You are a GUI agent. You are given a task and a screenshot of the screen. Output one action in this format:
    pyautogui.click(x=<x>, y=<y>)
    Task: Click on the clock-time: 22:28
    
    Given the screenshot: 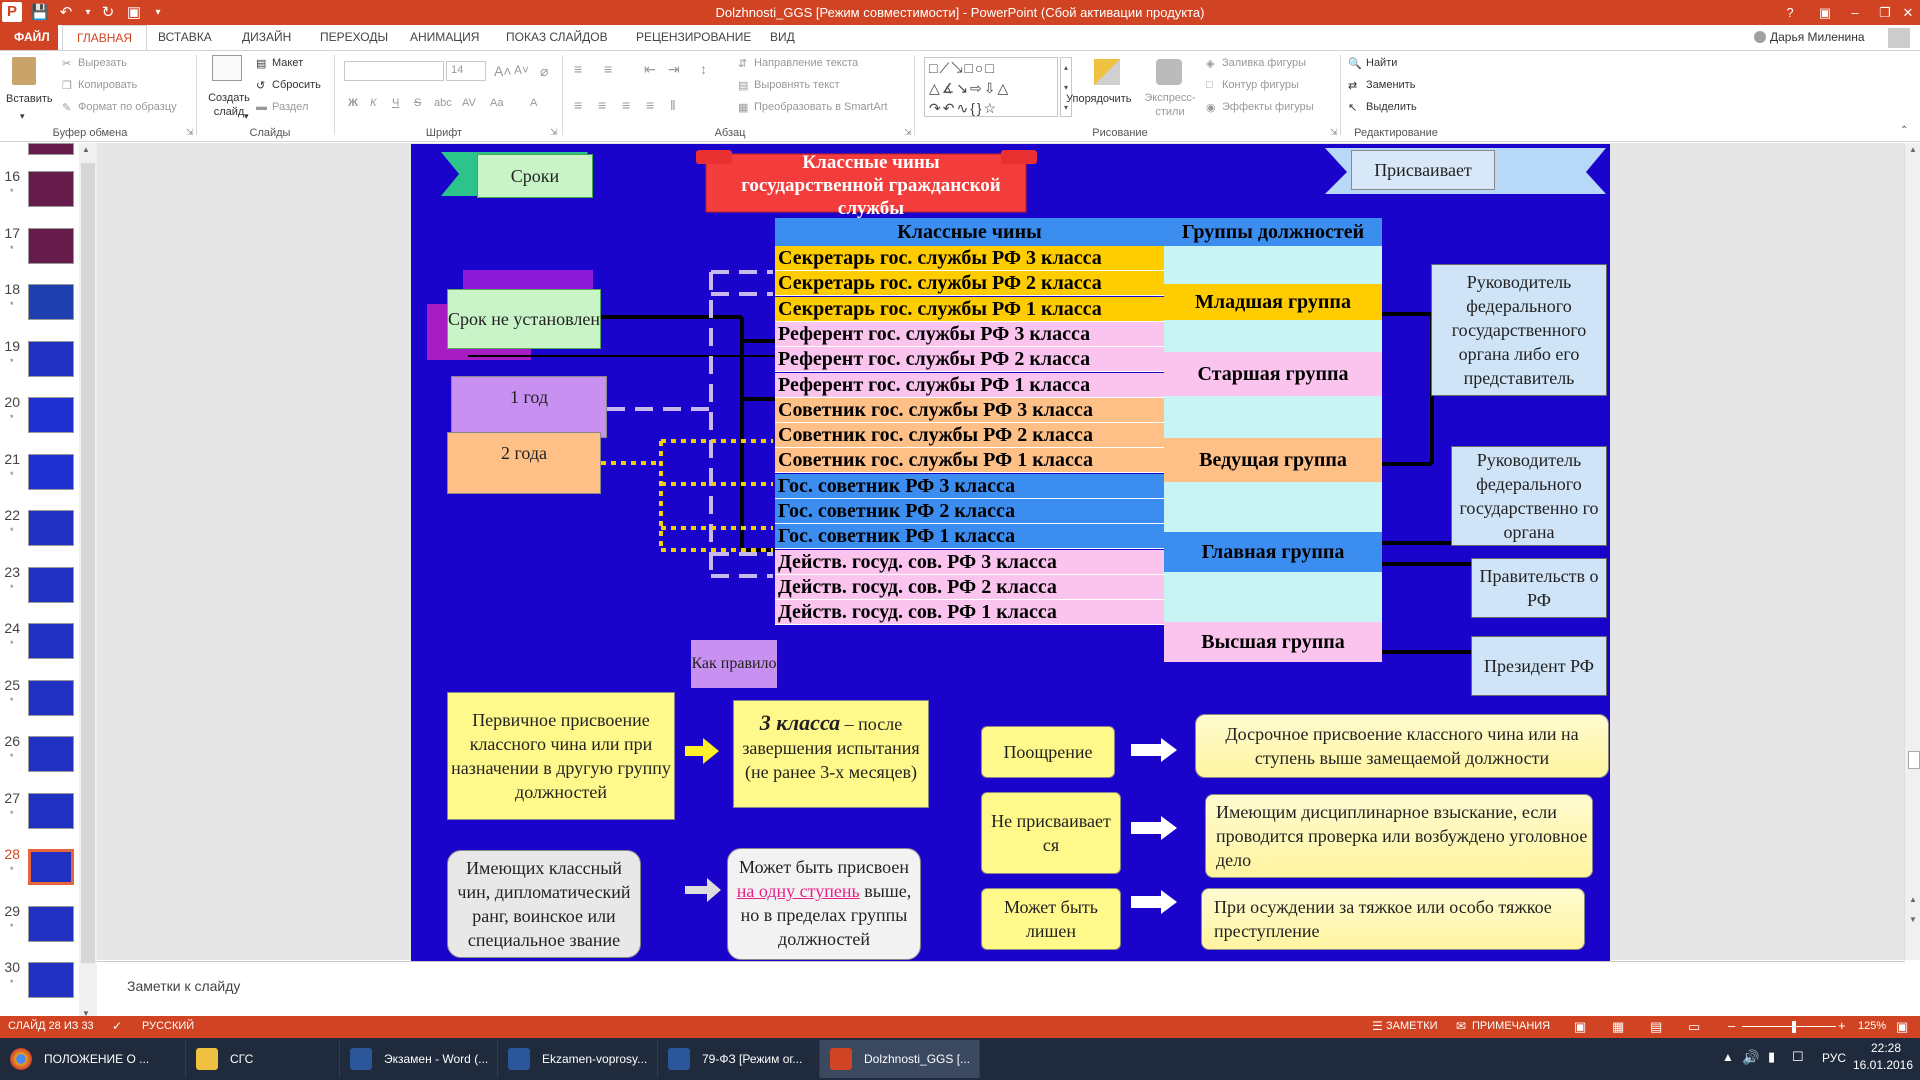 What is the action you would take?
    pyautogui.click(x=1886, y=1048)
    